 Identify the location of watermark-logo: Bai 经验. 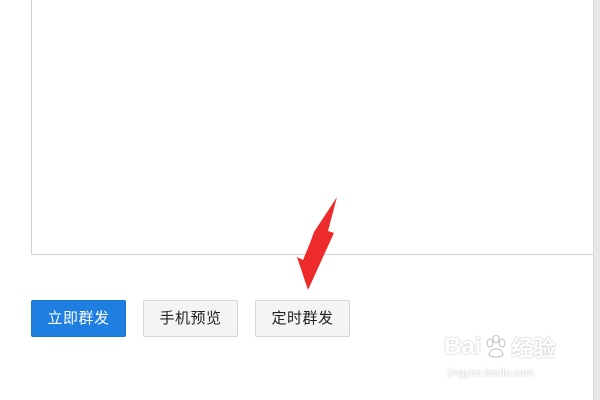
(499, 347).